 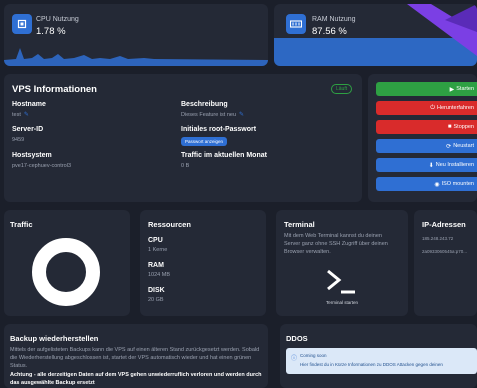 What do you see at coordinates (16, 114) in the screenshot?
I see `hostname-value: test` at bounding box center [16, 114].